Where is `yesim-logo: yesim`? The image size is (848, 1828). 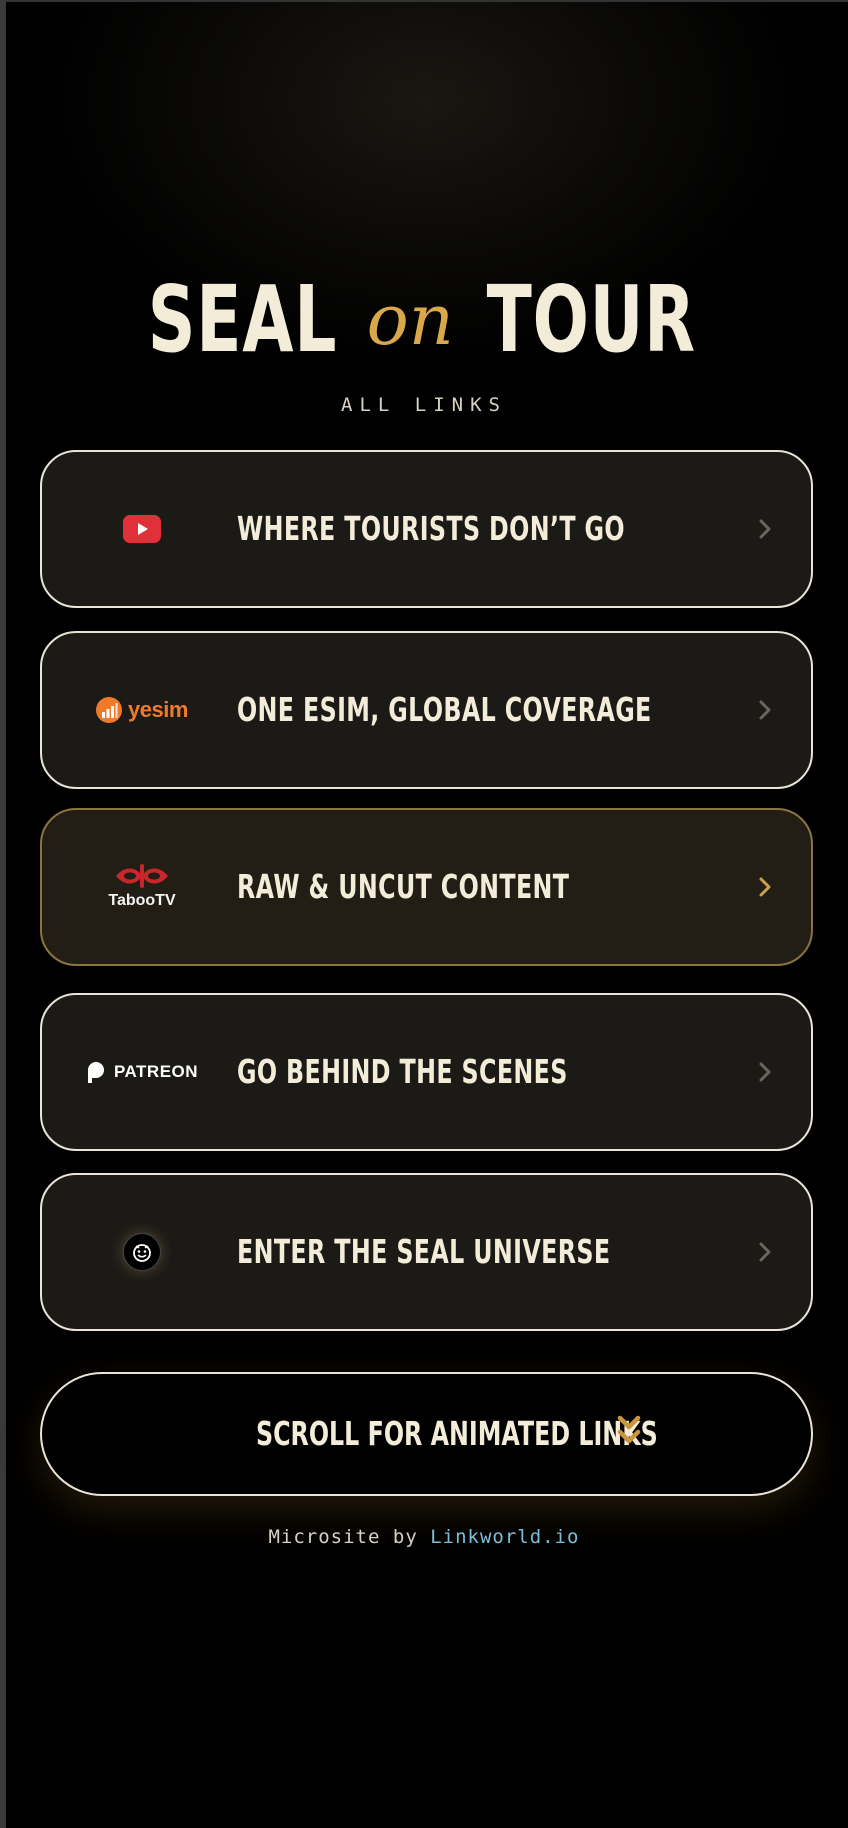 yesim-logo: yesim is located at coordinates (142, 710).